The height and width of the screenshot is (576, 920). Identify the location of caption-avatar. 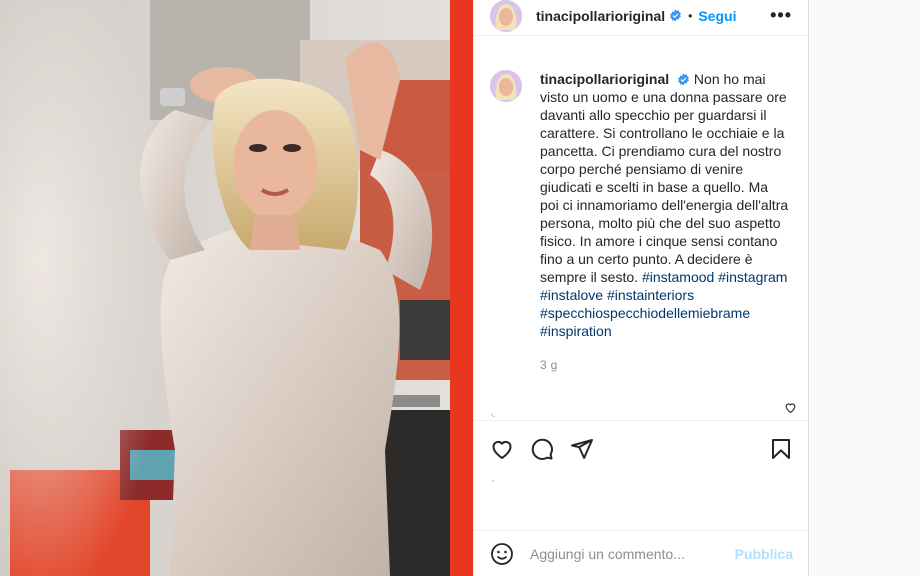
(506, 86).